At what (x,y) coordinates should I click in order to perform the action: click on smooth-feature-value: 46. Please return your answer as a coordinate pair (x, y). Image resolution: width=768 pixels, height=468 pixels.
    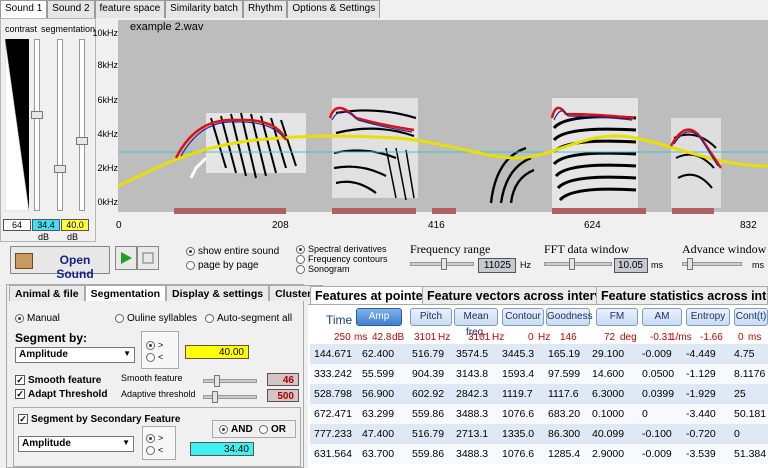
    Looking at the image, I should click on (283, 379).